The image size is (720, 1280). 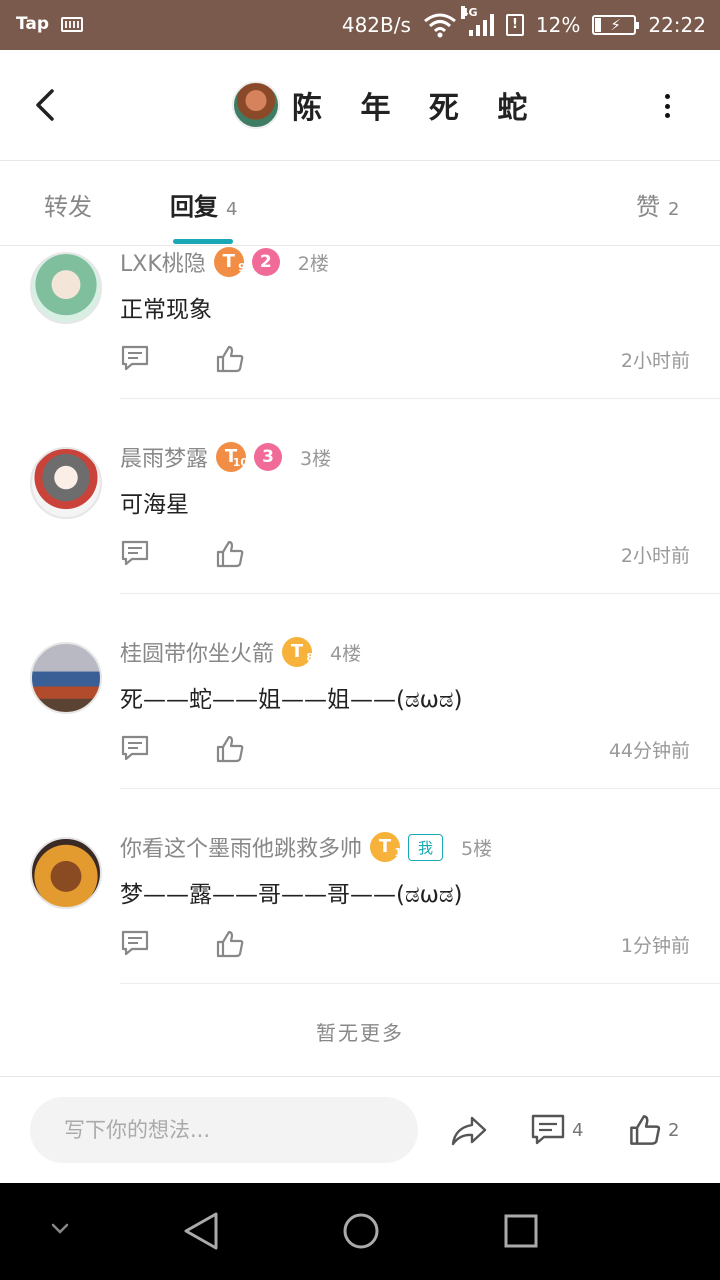 I want to click on level-badge-number: 8, so click(x=310, y=657).